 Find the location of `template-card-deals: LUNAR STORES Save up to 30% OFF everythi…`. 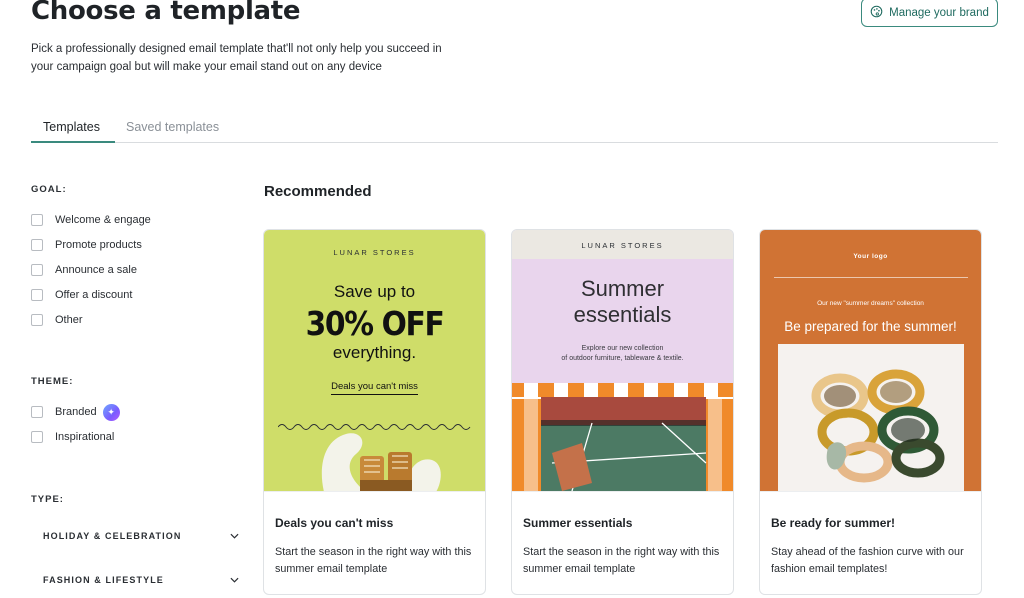

template-card-deals: LUNAR STORES Save up to 30% OFF everythi… is located at coordinates (374, 412).